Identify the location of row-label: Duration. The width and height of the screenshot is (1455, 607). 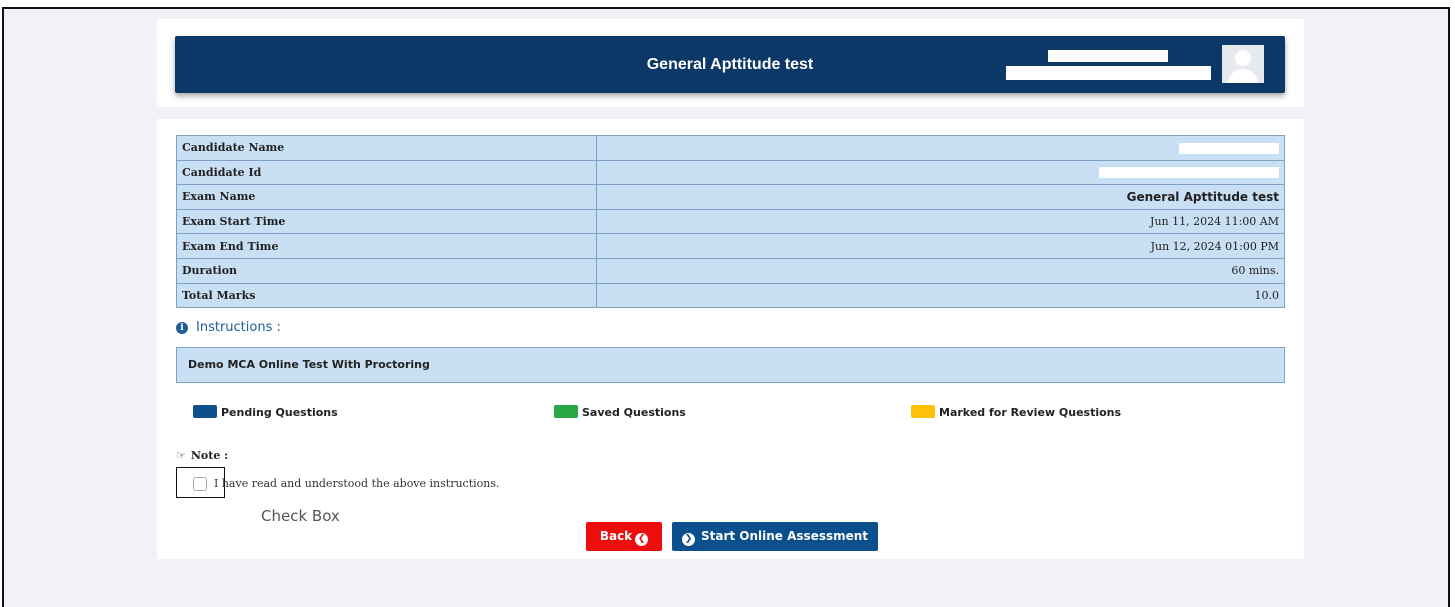
(386, 270).